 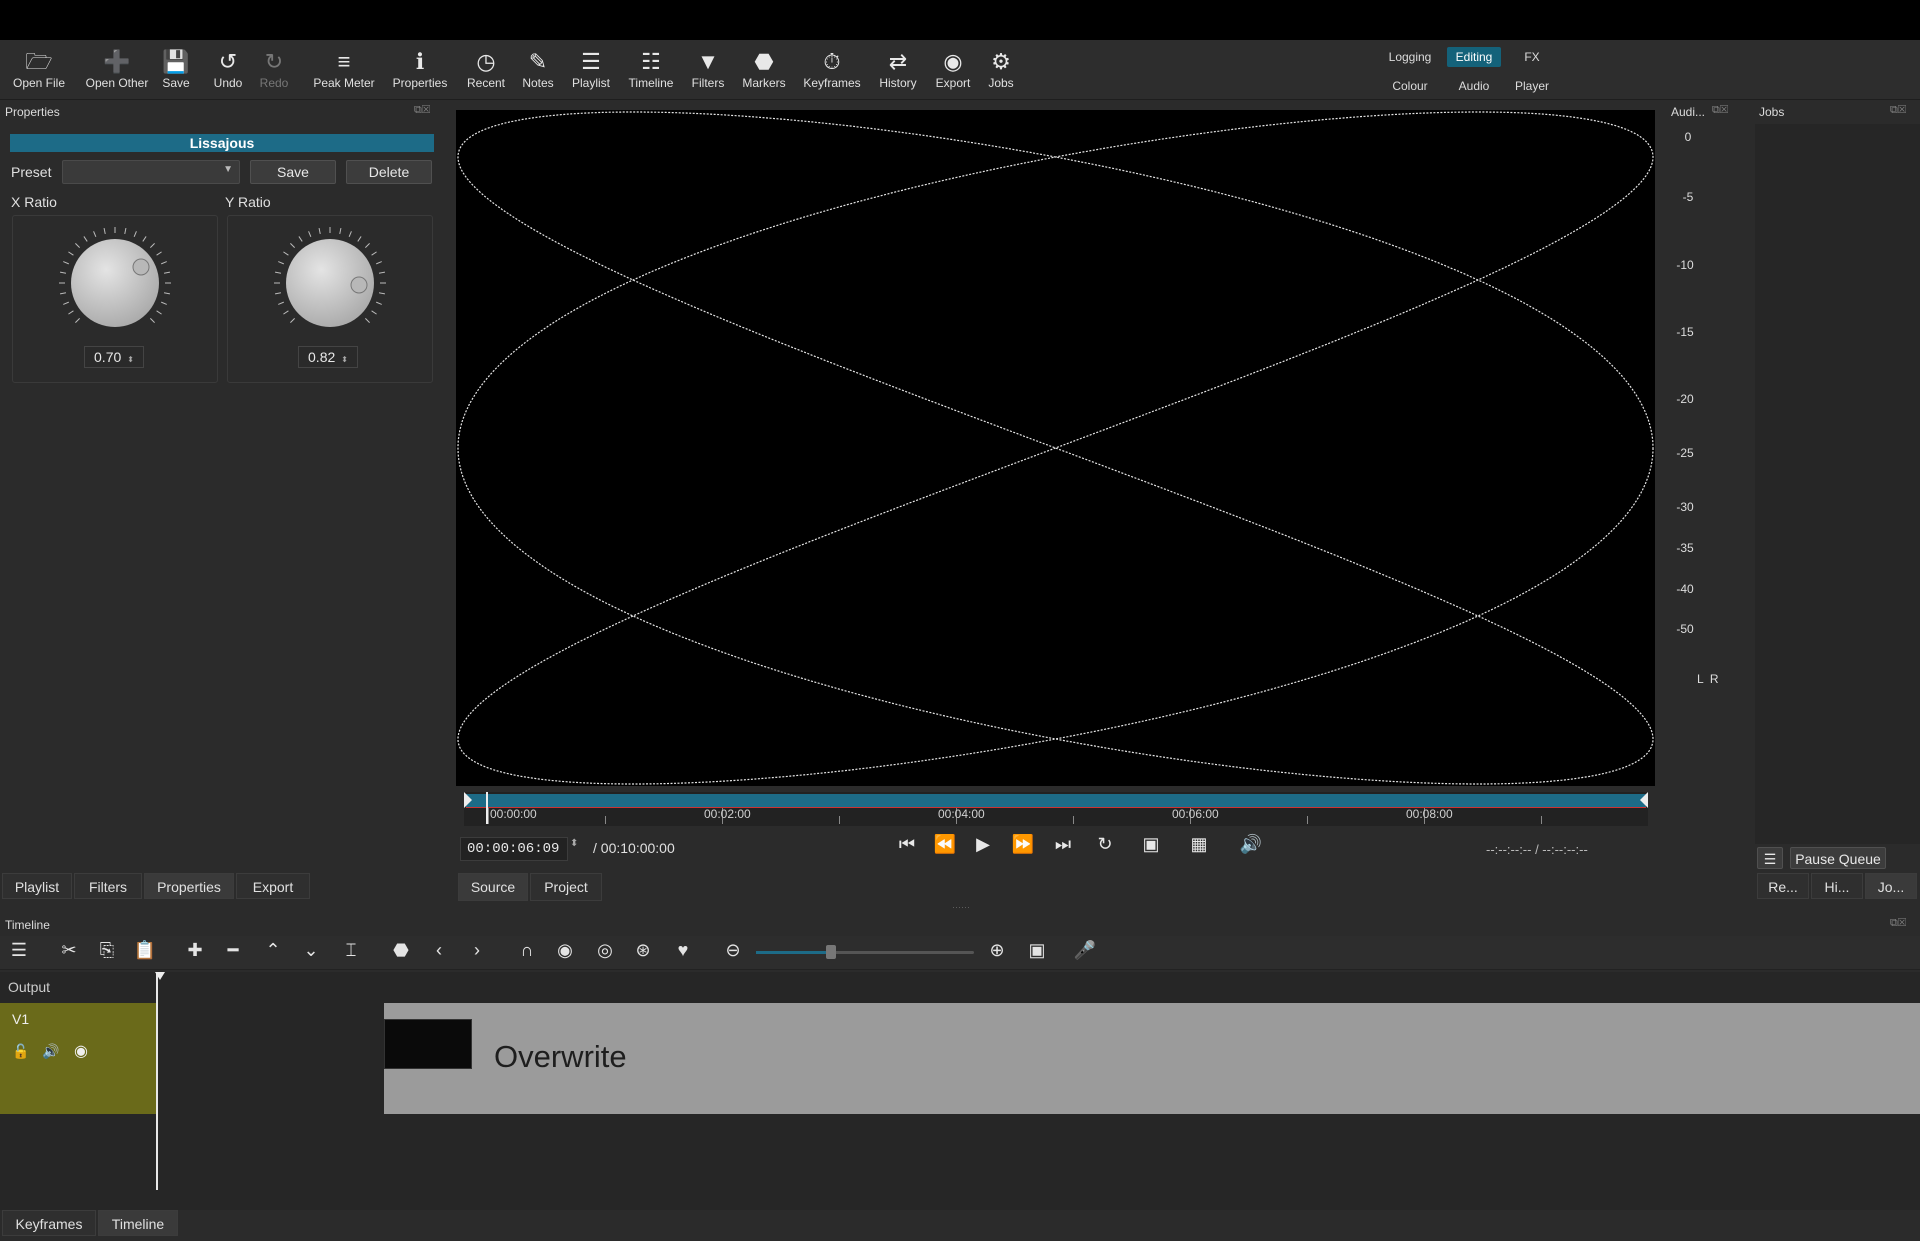 What do you see at coordinates (1152, 1058) in the screenshot?
I see `timeline-clip: Overwrite` at bounding box center [1152, 1058].